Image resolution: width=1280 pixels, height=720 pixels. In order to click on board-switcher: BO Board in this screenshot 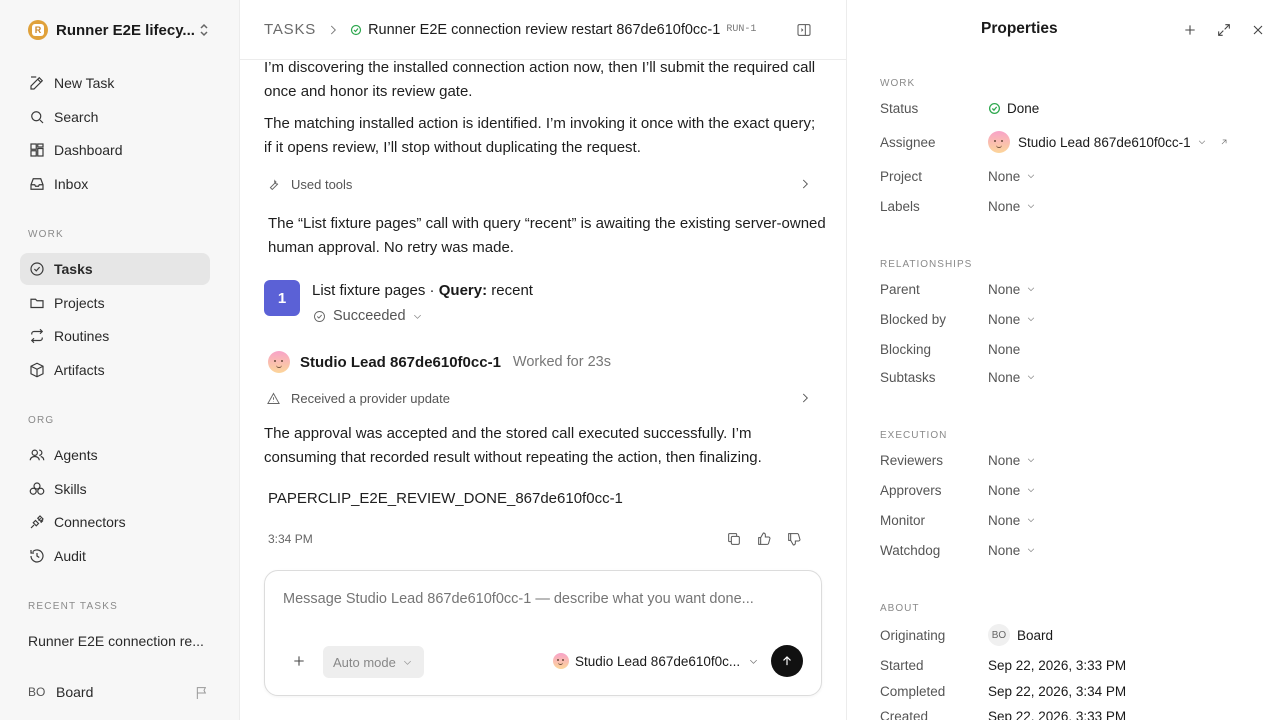, I will do `click(123, 692)`.